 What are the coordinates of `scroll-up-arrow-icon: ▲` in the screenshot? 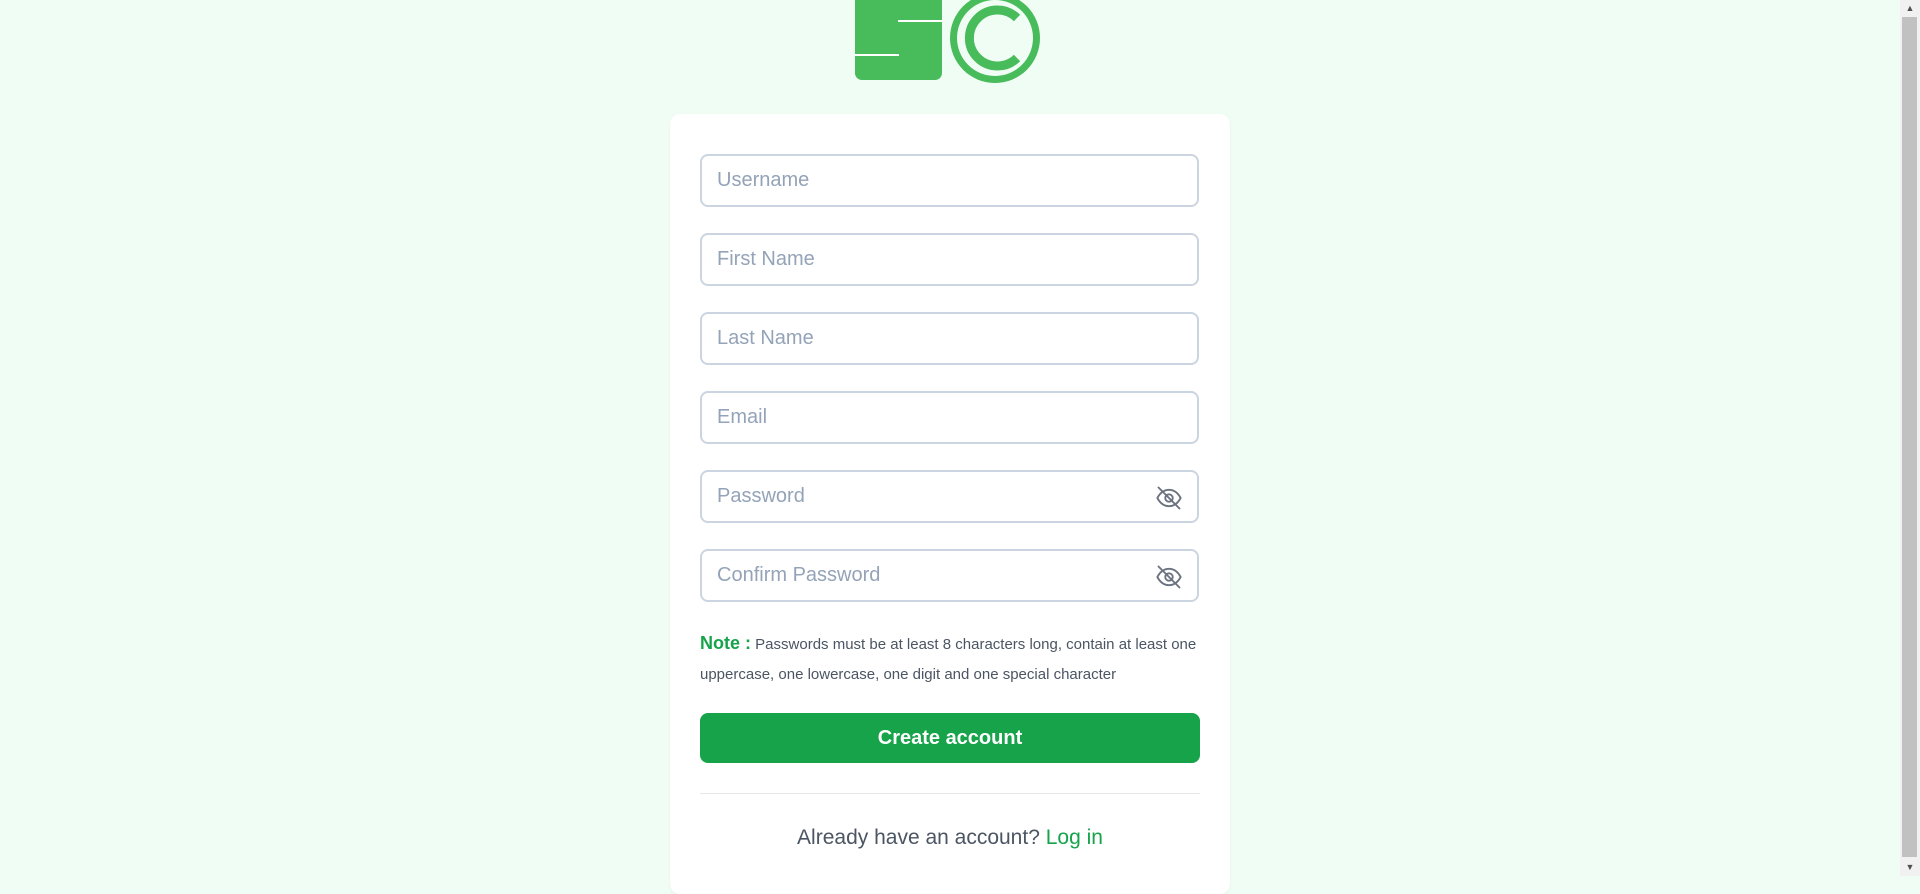 It's located at (1910, 8).